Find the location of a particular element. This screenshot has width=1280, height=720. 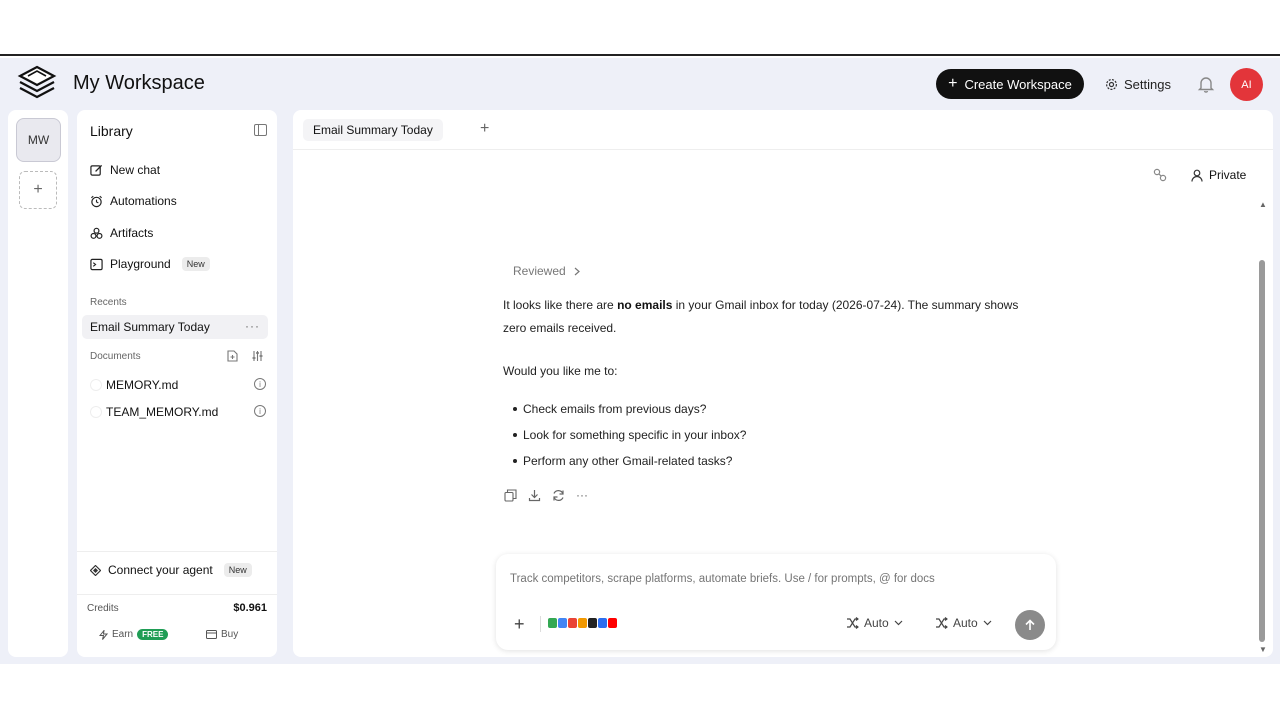

earn-button: Earn FREE is located at coordinates (134, 634).